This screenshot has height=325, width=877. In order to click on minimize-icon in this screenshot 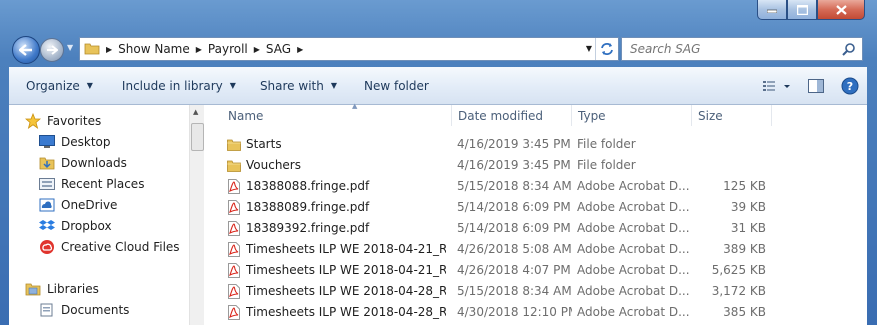, I will do `click(772, 11)`.